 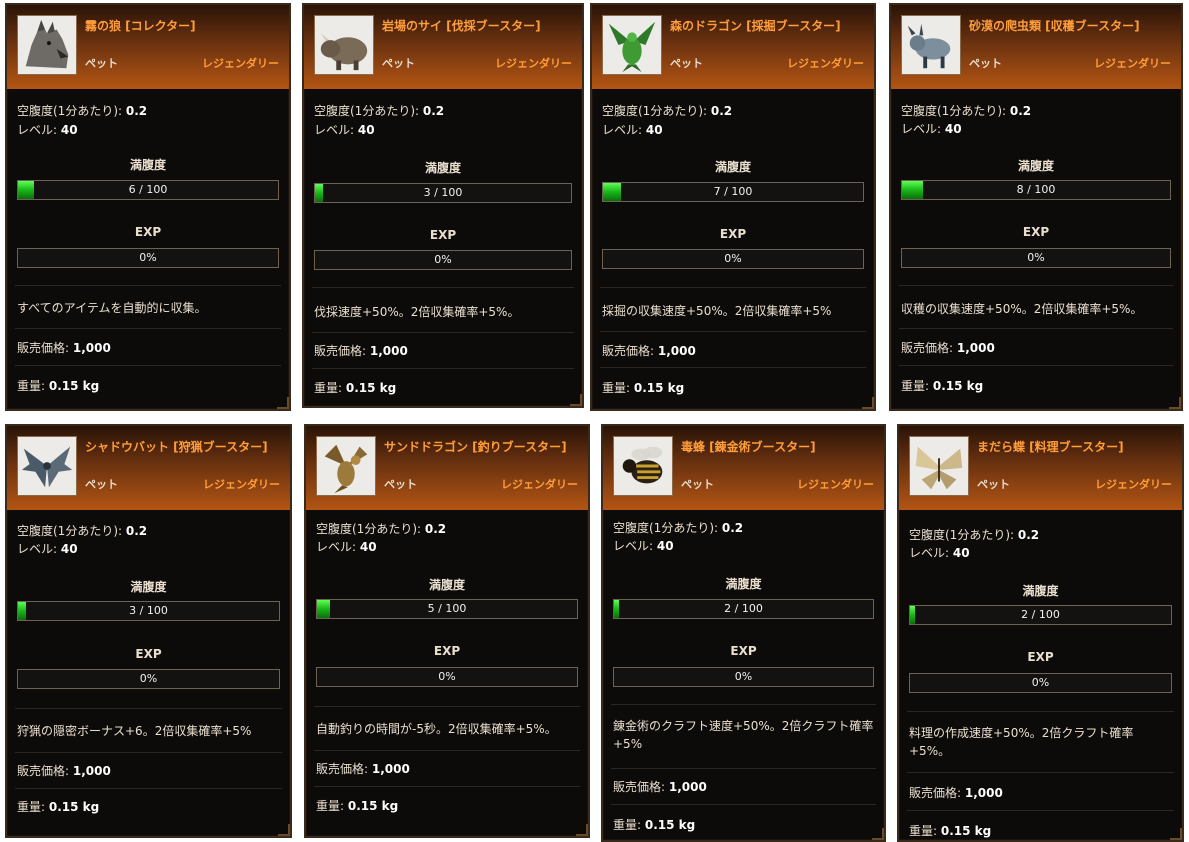 What do you see at coordinates (344, 45) in the screenshot?
I see `rhino-icon` at bounding box center [344, 45].